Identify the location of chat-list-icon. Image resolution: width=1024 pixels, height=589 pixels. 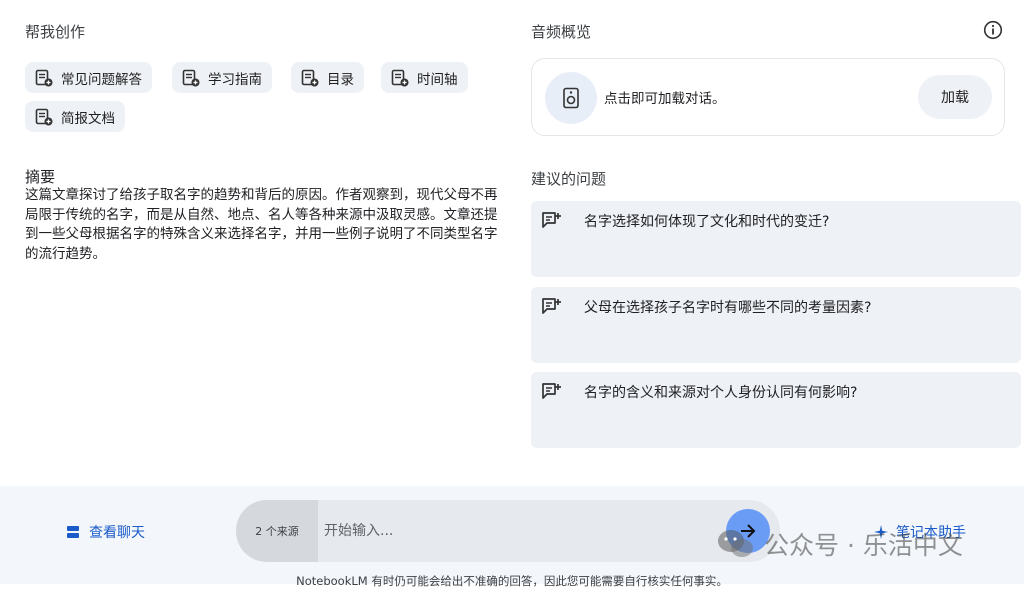
(73, 532).